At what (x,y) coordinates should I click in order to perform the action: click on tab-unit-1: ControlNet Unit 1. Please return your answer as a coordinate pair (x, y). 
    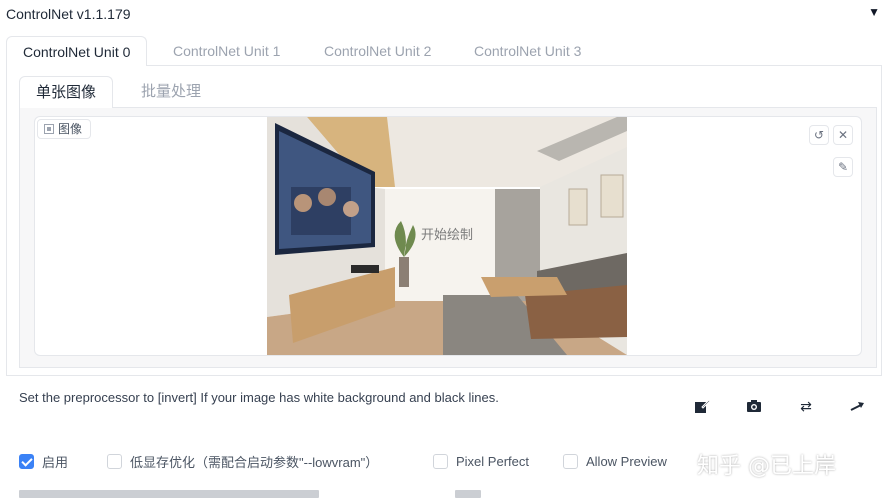
    Looking at the image, I should click on (226, 51).